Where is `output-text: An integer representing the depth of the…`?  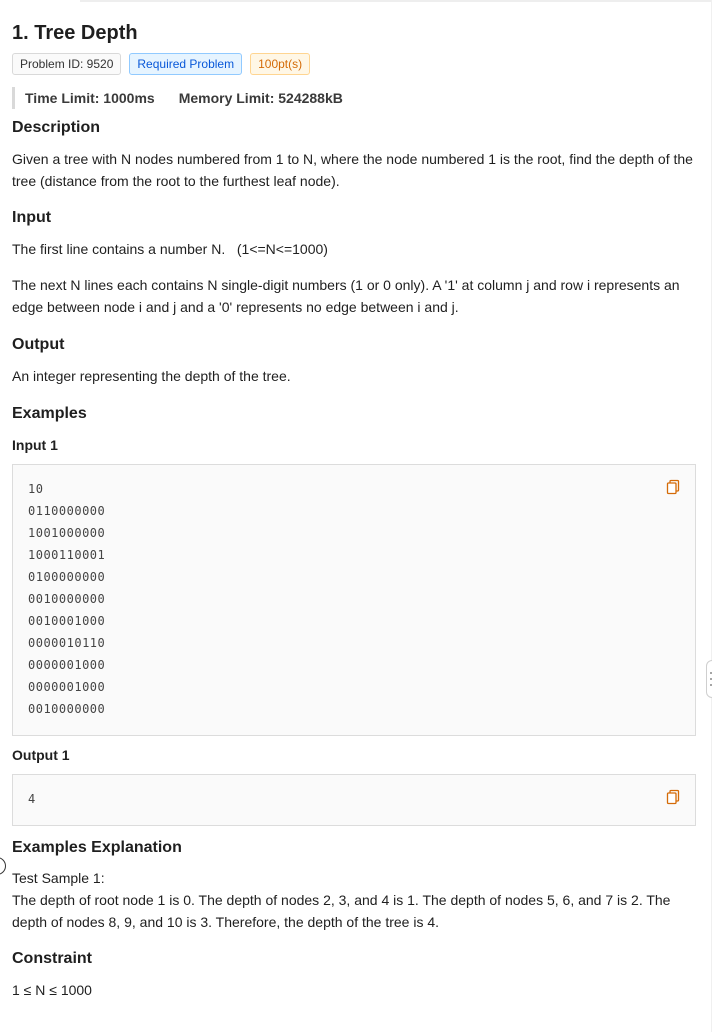 output-text: An integer representing the depth of the… is located at coordinates (151, 376).